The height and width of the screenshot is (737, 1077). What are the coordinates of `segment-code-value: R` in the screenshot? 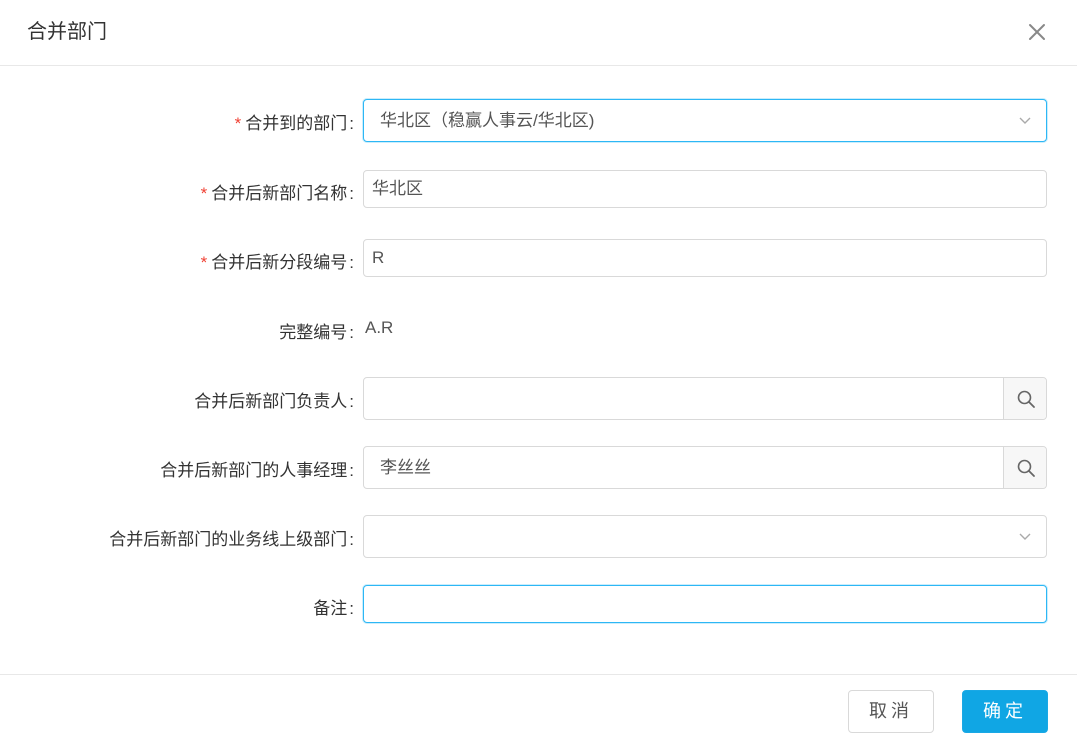 It's located at (378, 257).